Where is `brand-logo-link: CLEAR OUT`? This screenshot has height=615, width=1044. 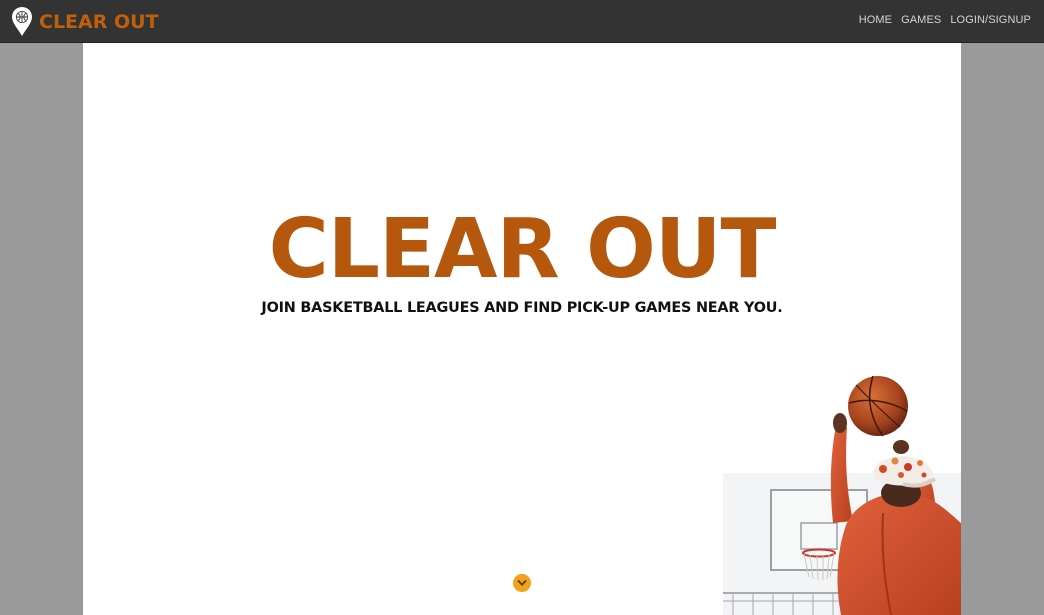 brand-logo-link: CLEAR OUT is located at coordinates (85, 22).